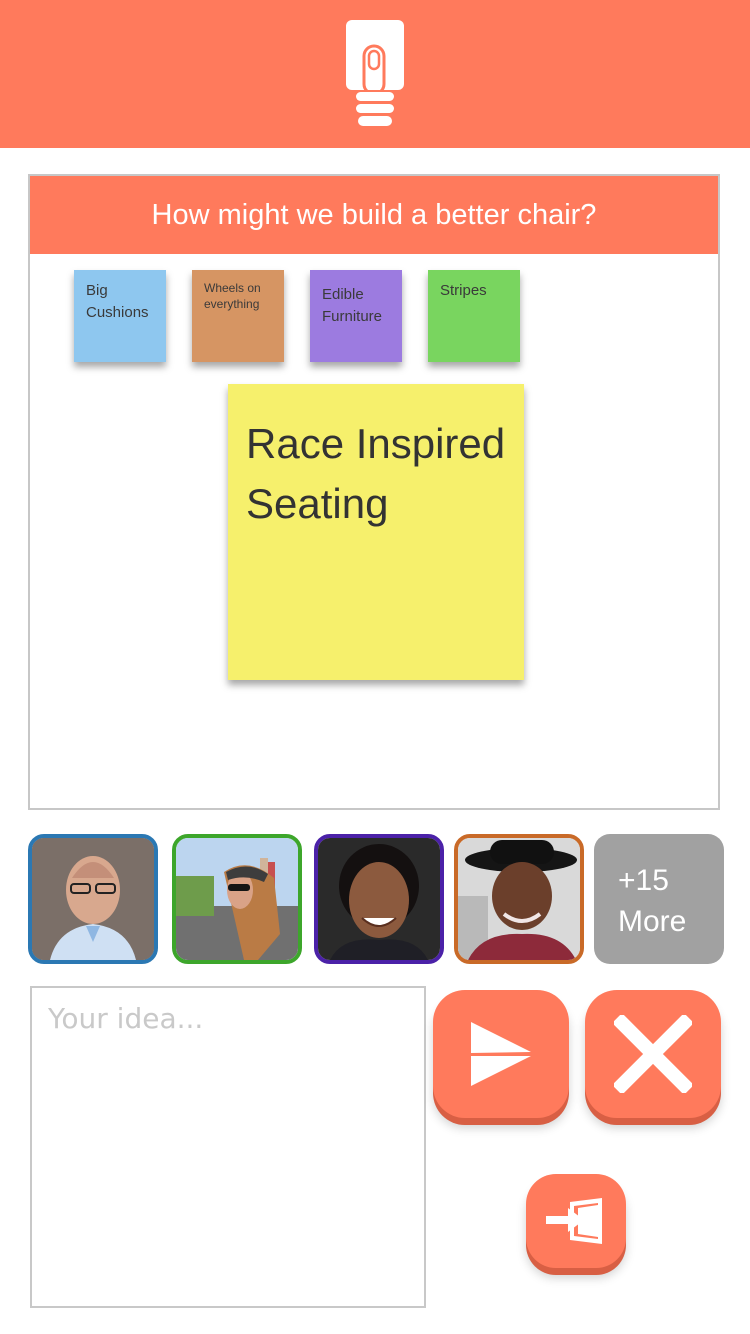 The width and height of the screenshot is (750, 1334). I want to click on exit-door-icon, so click(574, 1221).